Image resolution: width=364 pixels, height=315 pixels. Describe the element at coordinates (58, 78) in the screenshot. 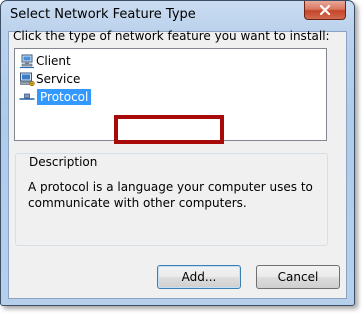

I see `list-item-label: Service` at that location.